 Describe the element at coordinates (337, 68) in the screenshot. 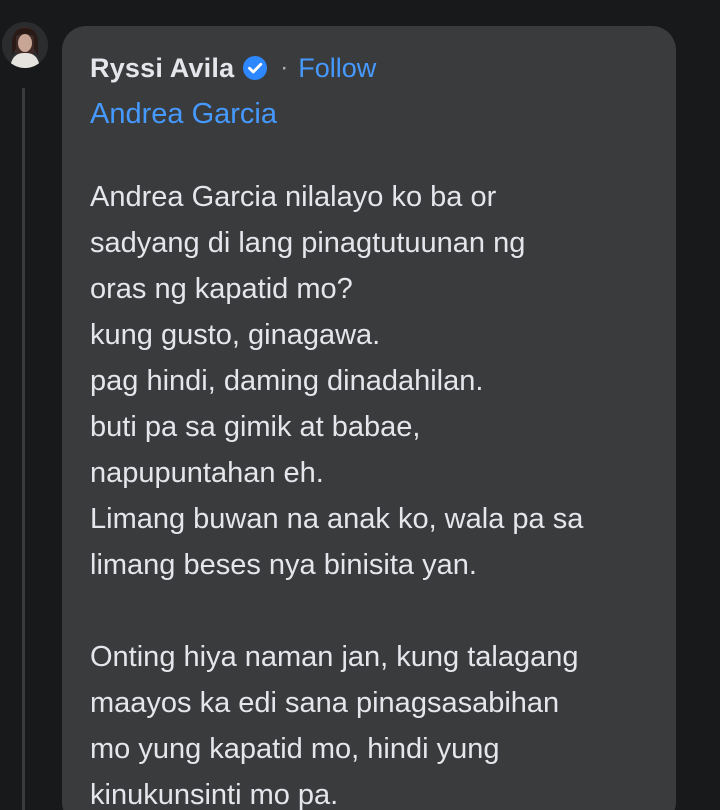

I see `follow-button: Follow` at that location.